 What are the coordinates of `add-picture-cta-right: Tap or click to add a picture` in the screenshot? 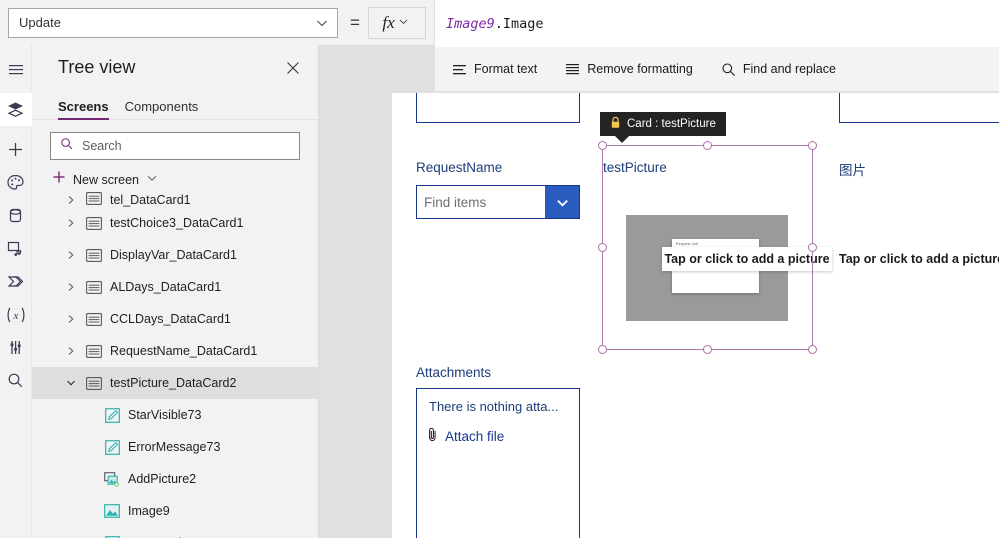 It's located at (919, 259).